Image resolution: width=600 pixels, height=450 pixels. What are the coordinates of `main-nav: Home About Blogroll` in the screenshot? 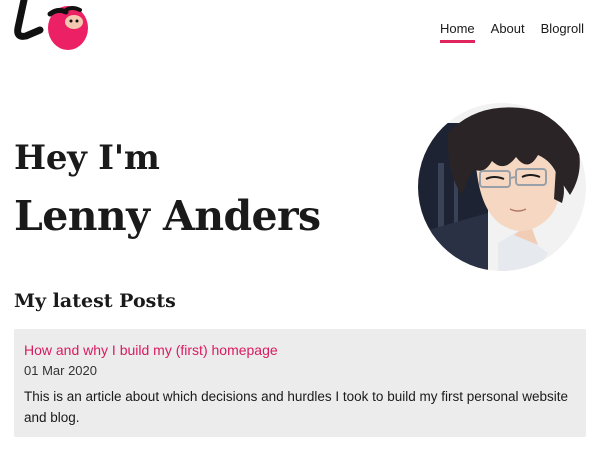 It's located at (511, 32).